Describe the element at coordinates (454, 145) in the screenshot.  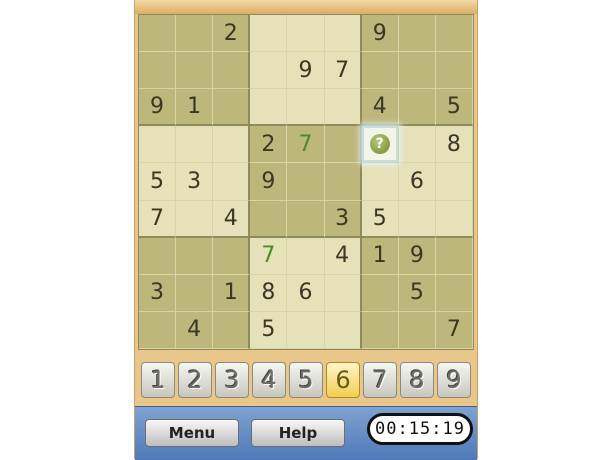
I see `grid-cell-r4-c9: 8` at that location.